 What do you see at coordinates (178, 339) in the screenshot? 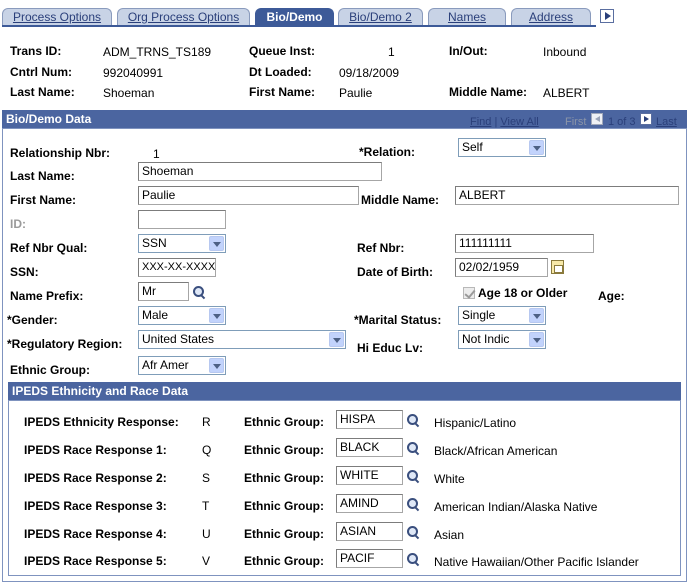
I see `regulatory-region-value: United States` at bounding box center [178, 339].